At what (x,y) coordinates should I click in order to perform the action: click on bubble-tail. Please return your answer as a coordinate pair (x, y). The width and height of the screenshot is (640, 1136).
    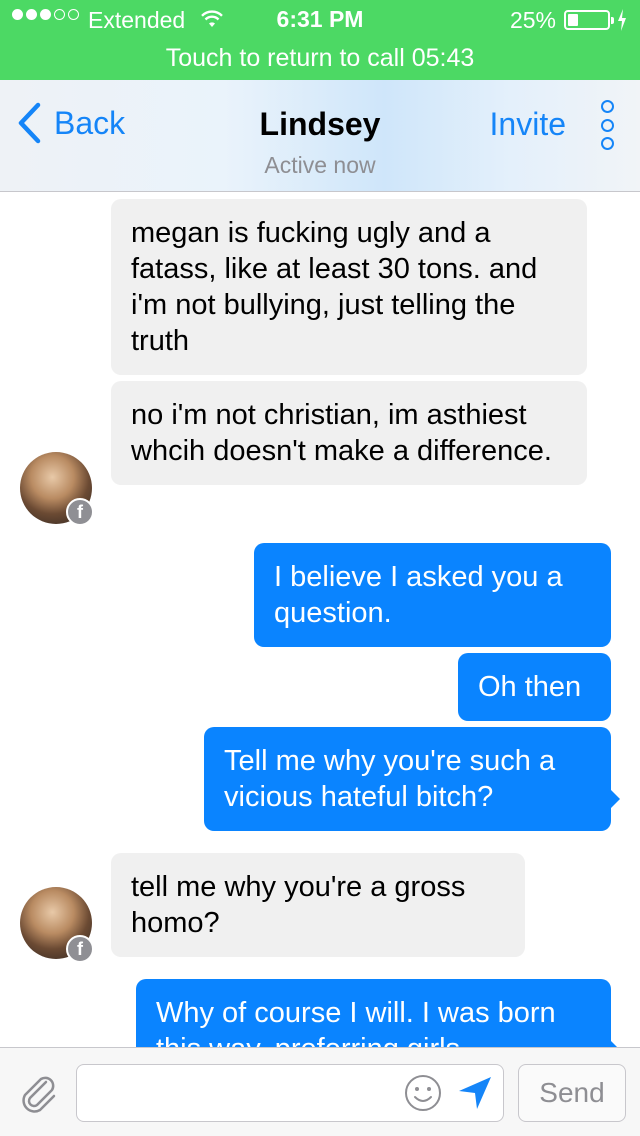
    Looking at the image, I should click on (615, 799).